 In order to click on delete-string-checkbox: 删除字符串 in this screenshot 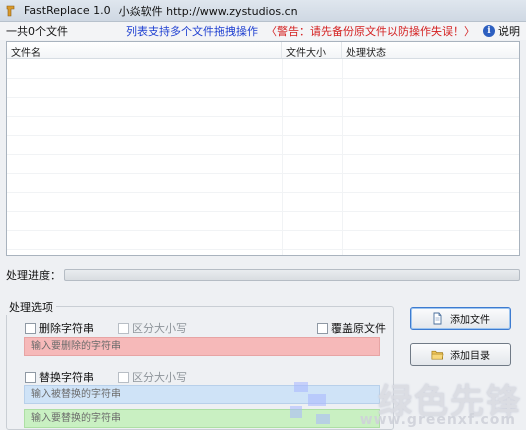, I will do `click(59, 328)`.